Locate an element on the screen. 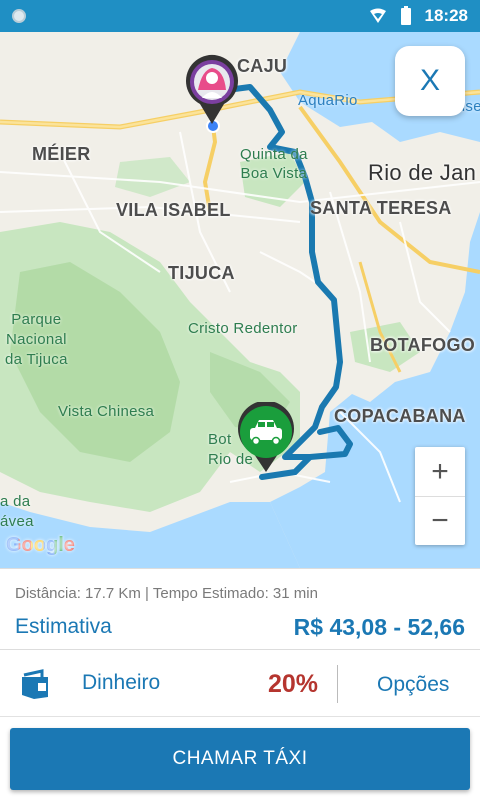  close-label: X is located at coordinates (429, 80).